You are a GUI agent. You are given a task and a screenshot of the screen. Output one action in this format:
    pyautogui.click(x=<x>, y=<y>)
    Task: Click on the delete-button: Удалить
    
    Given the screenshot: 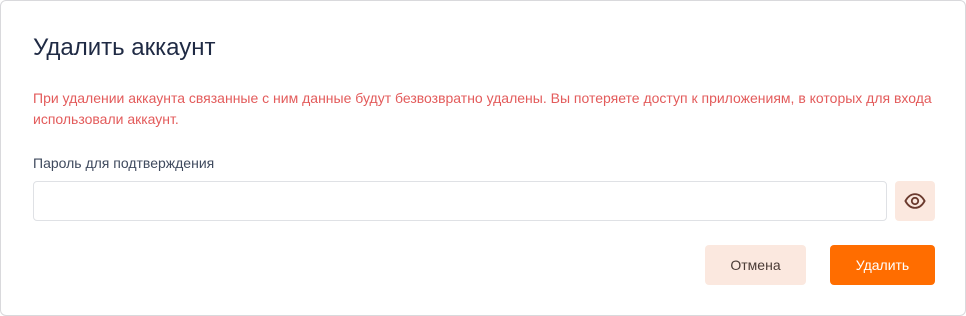 What is the action you would take?
    pyautogui.click(x=882, y=265)
    